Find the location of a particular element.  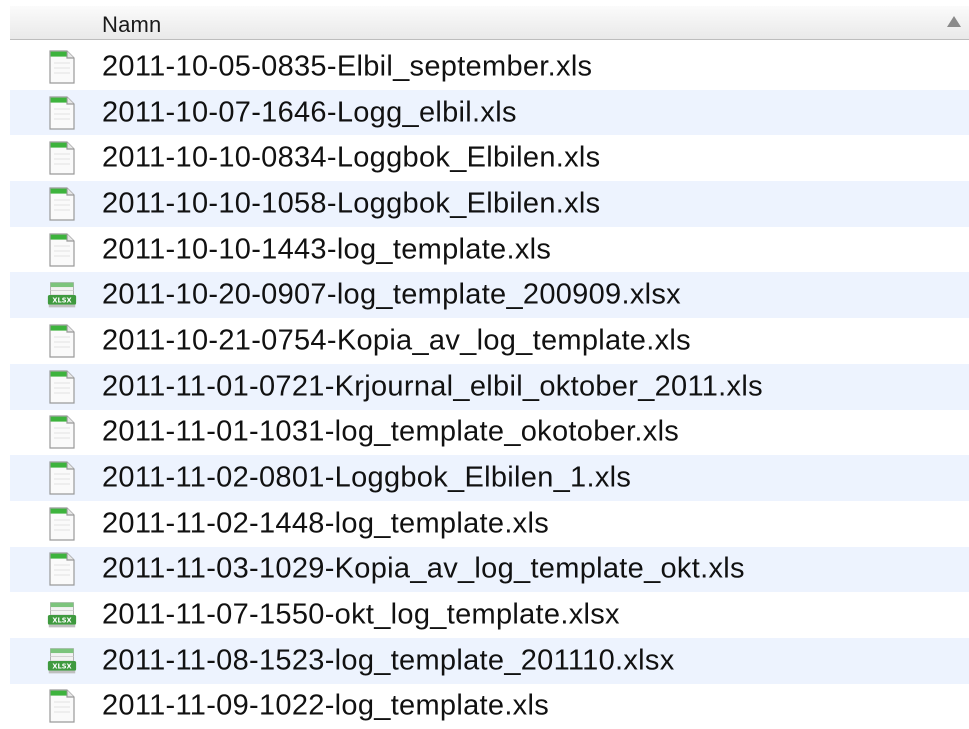

file-name: 2011-11-09-1022-log_template.xls is located at coordinates (326, 705).